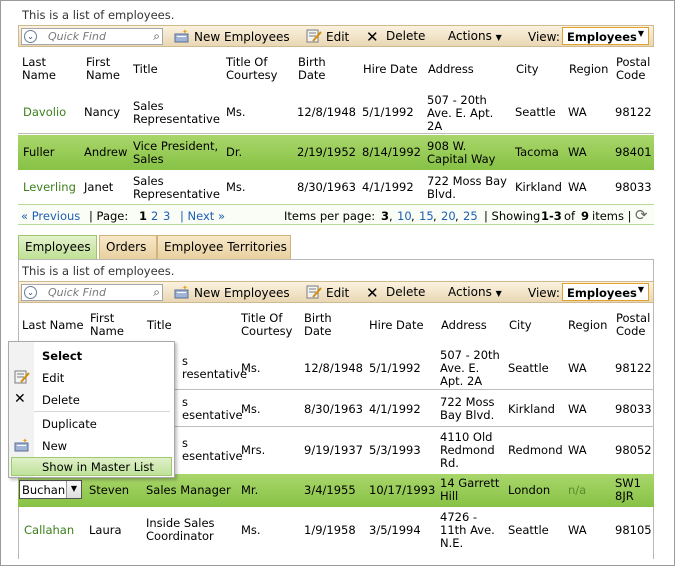 The height and width of the screenshot is (566, 675). Describe the element at coordinates (529, 490) in the screenshot. I see `city-cell: London` at that location.